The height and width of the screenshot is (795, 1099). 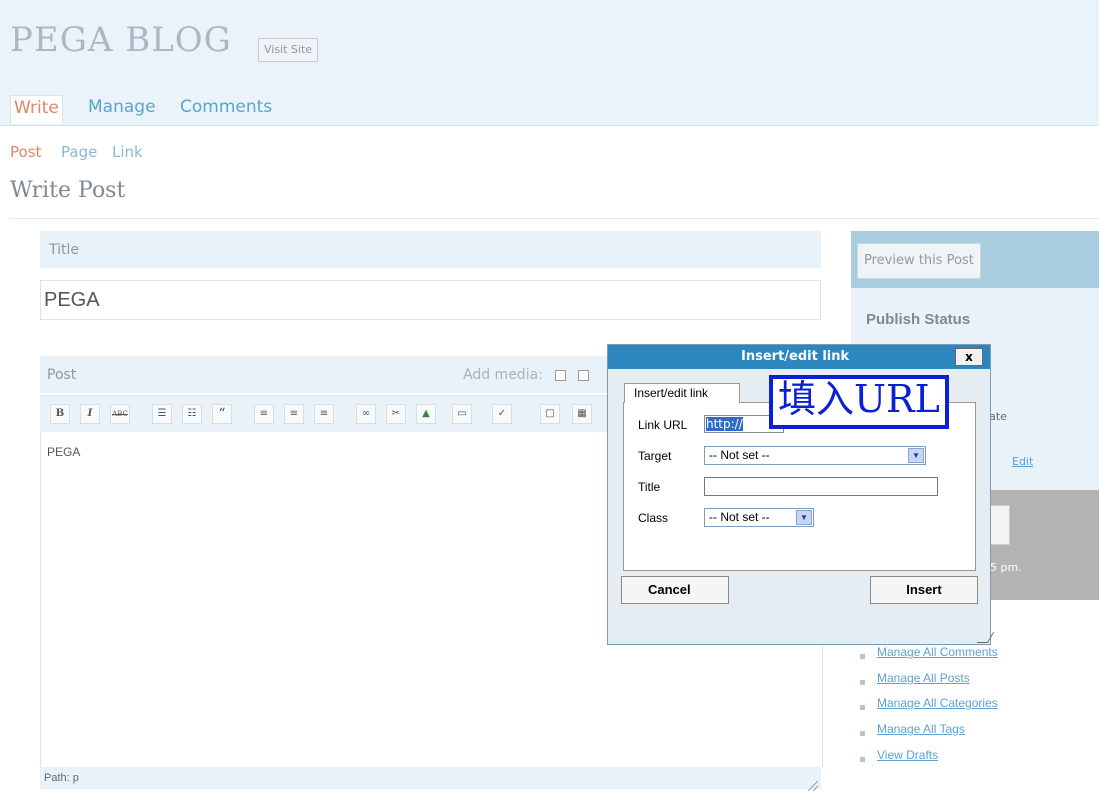 I want to click on target-select: -- Not set -- ▼, so click(x=815, y=455).